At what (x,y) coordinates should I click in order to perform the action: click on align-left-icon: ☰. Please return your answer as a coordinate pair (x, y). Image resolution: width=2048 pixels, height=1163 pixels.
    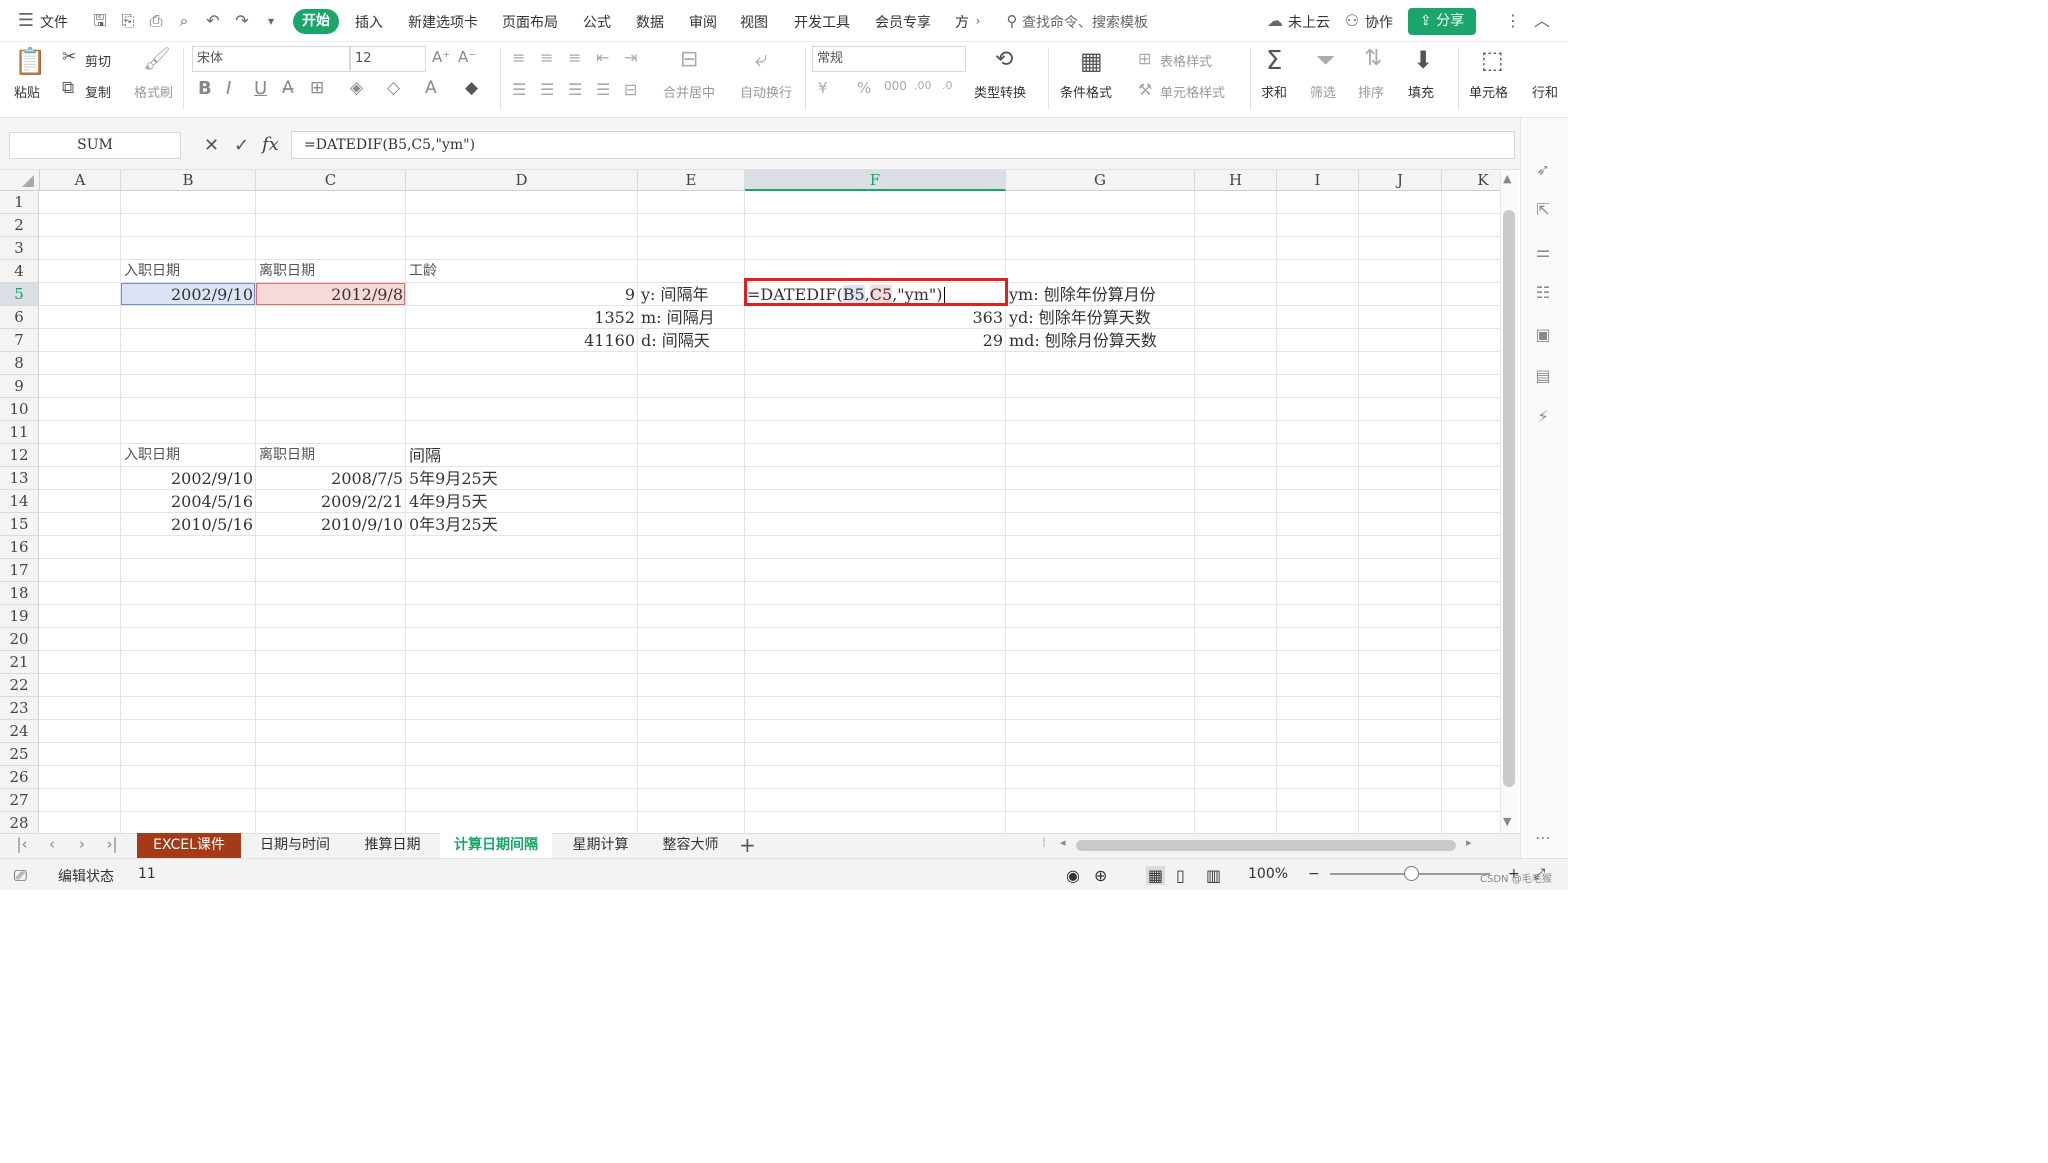
    Looking at the image, I should click on (519, 89).